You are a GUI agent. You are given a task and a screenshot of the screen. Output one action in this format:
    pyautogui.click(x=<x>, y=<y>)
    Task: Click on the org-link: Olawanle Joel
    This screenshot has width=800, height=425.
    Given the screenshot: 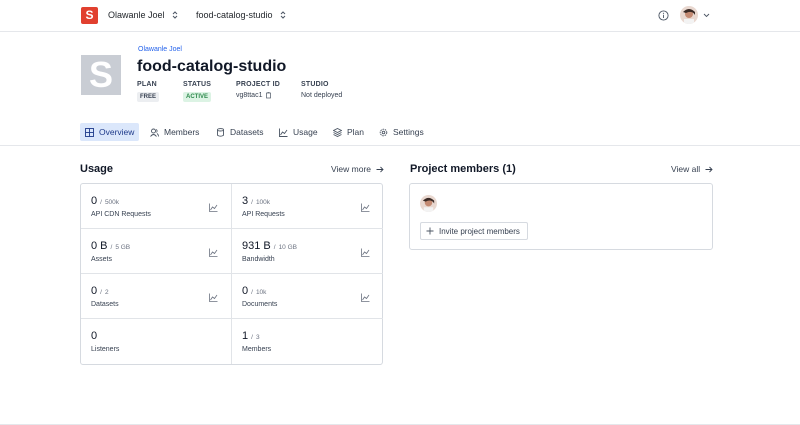 What is the action you would take?
    pyautogui.click(x=160, y=49)
    